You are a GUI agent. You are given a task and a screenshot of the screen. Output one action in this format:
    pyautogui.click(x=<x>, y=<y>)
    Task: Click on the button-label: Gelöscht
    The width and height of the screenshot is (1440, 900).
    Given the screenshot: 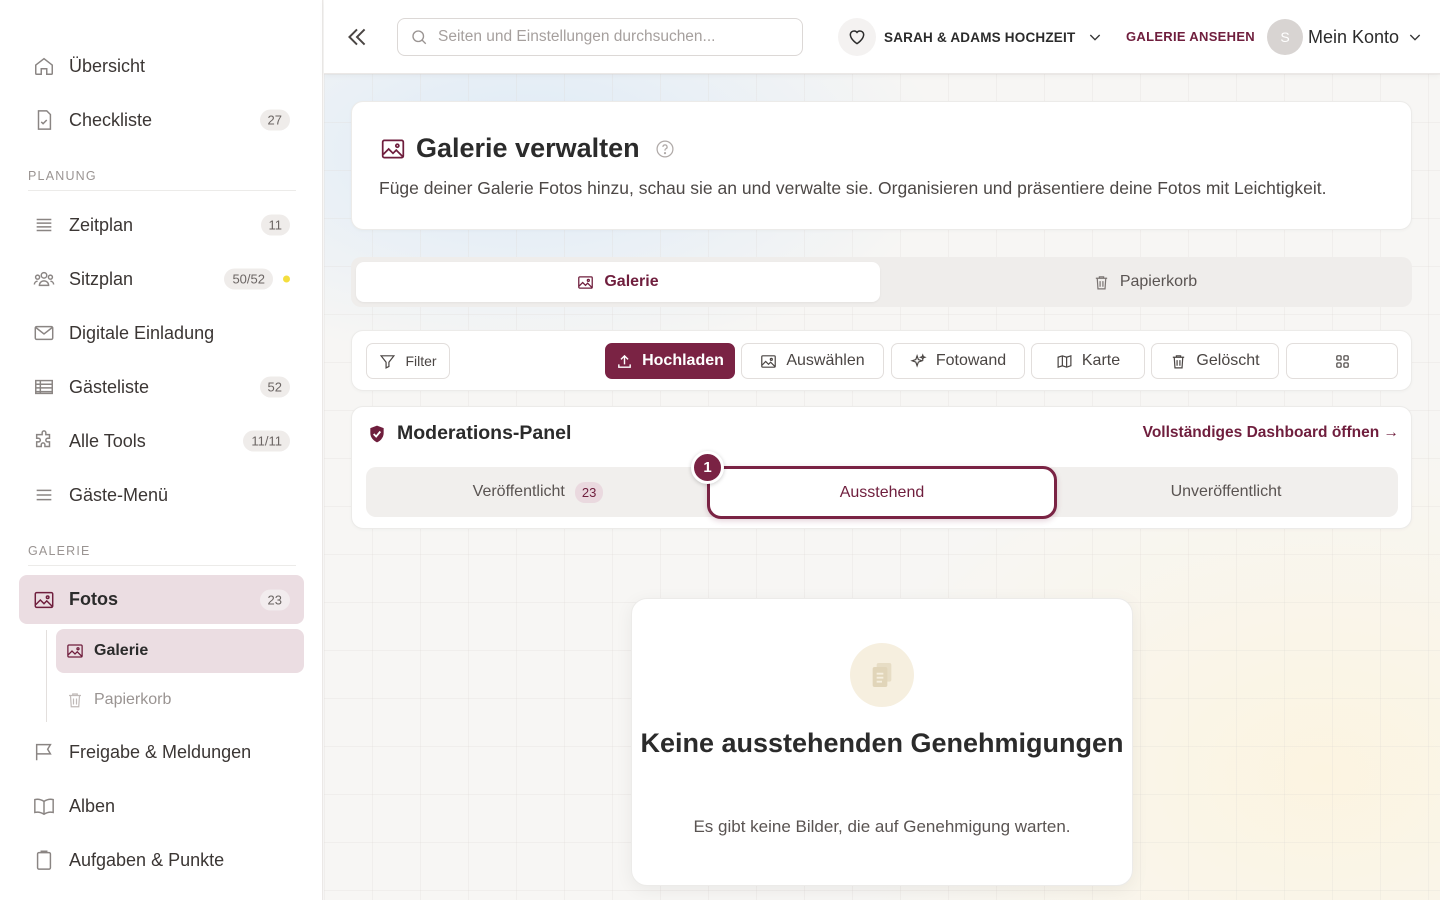 What is the action you would take?
    pyautogui.click(x=1228, y=360)
    